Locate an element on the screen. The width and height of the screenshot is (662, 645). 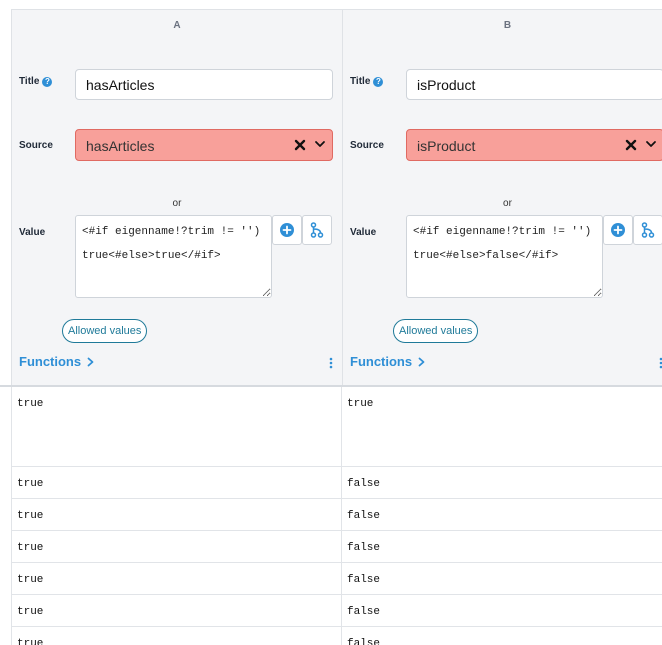
column-letter: A is located at coordinates (177, 25).